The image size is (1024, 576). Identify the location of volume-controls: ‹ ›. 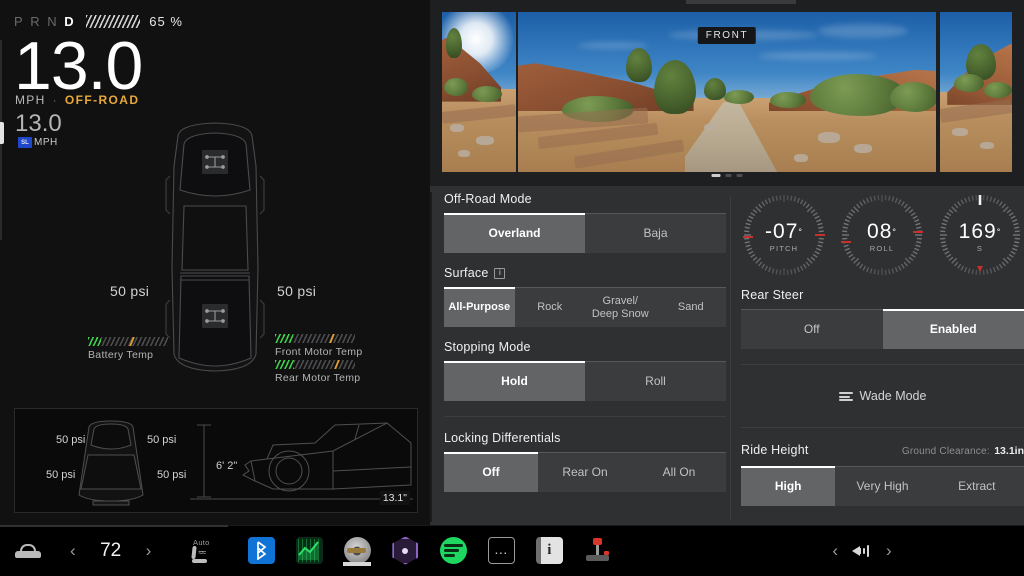
(862, 550).